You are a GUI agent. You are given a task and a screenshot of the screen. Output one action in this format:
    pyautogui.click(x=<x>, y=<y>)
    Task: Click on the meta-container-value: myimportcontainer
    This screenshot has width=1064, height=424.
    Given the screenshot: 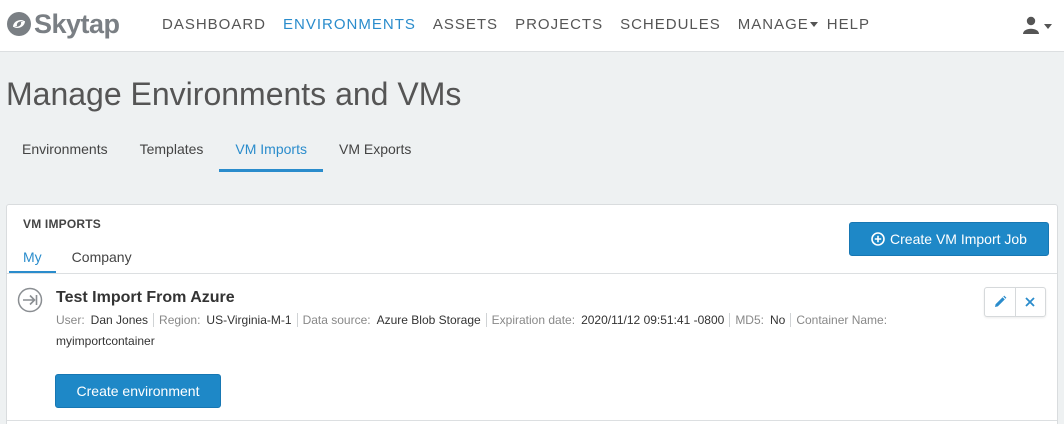 What is the action you would take?
    pyautogui.click(x=105, y=341)
    